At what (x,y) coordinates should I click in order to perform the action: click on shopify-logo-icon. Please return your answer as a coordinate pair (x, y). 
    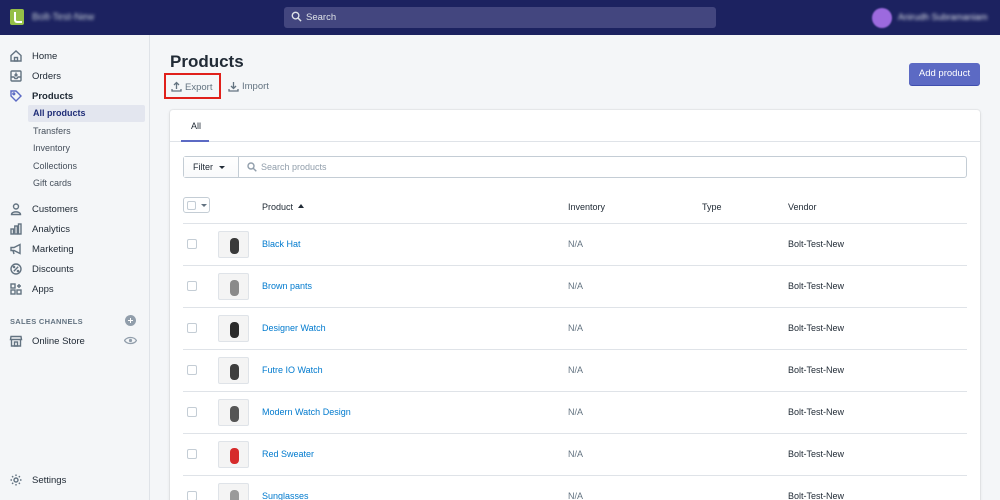
    Looking at the image, I should click on (17, 17).